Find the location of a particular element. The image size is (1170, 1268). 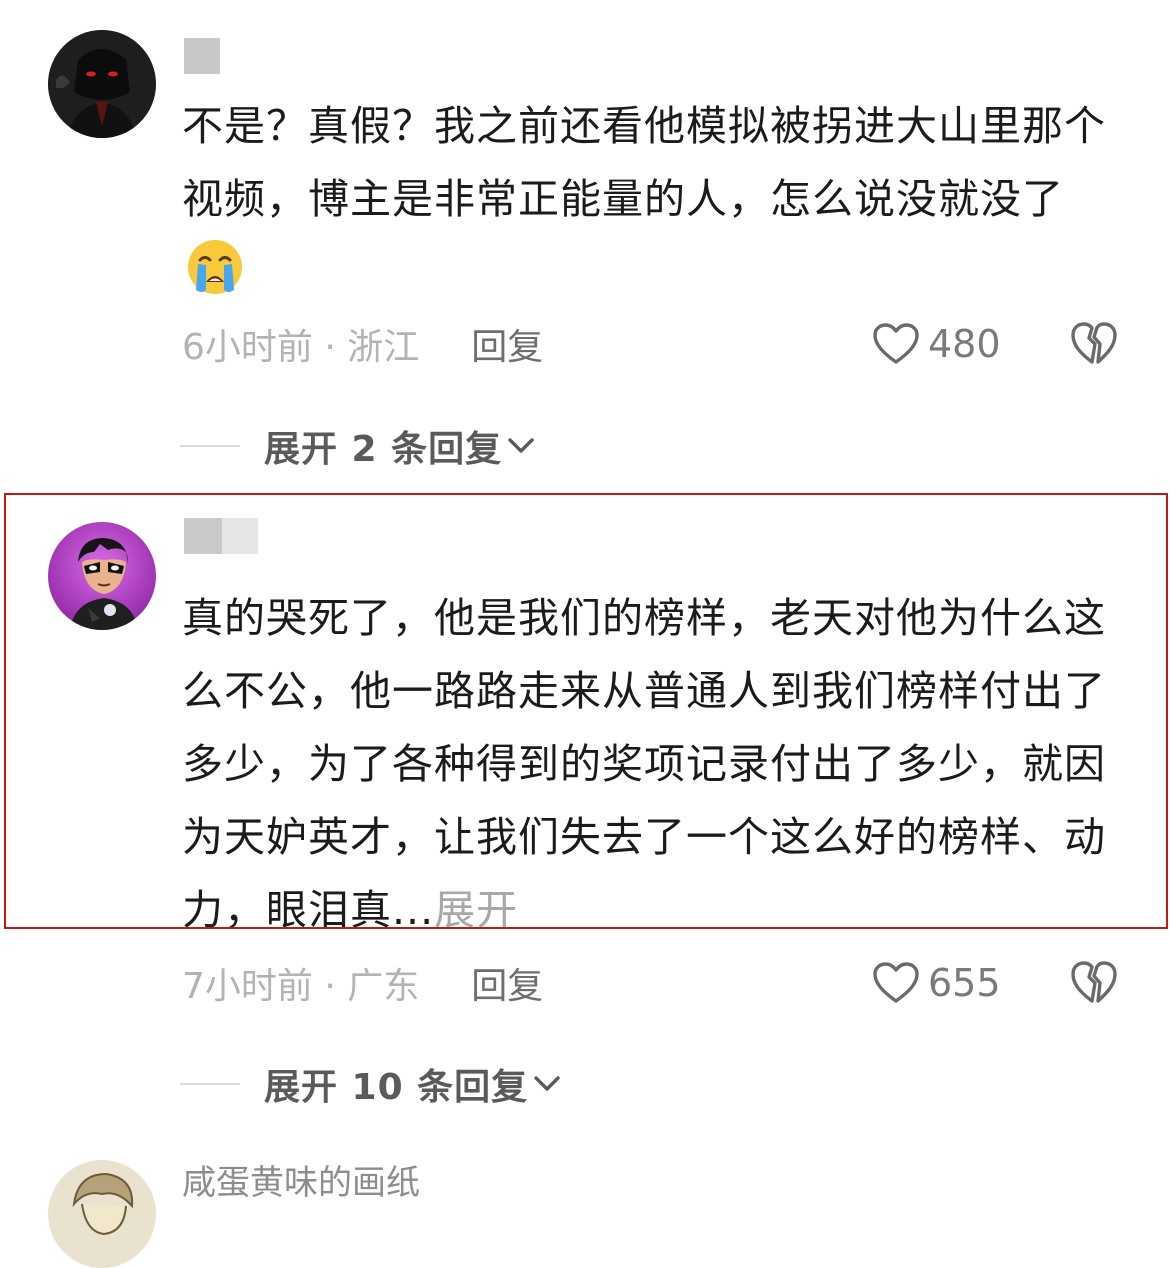

expand-replies-button: 展开 10 条回复 is located at coordinates (371, 1084).